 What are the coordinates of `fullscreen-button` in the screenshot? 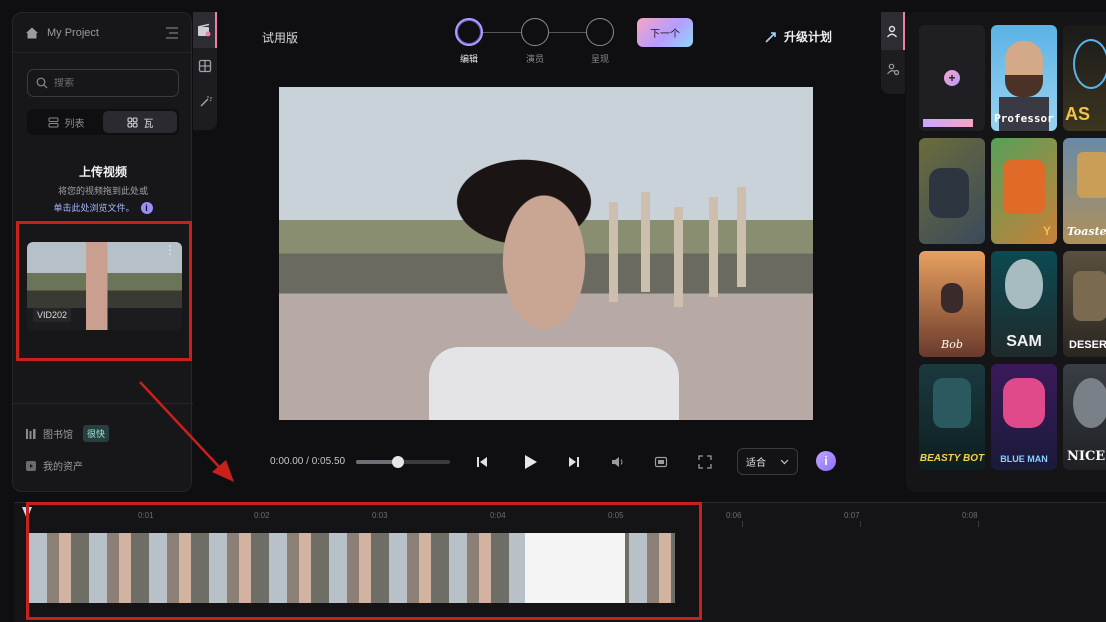 It's located at (705, 462).